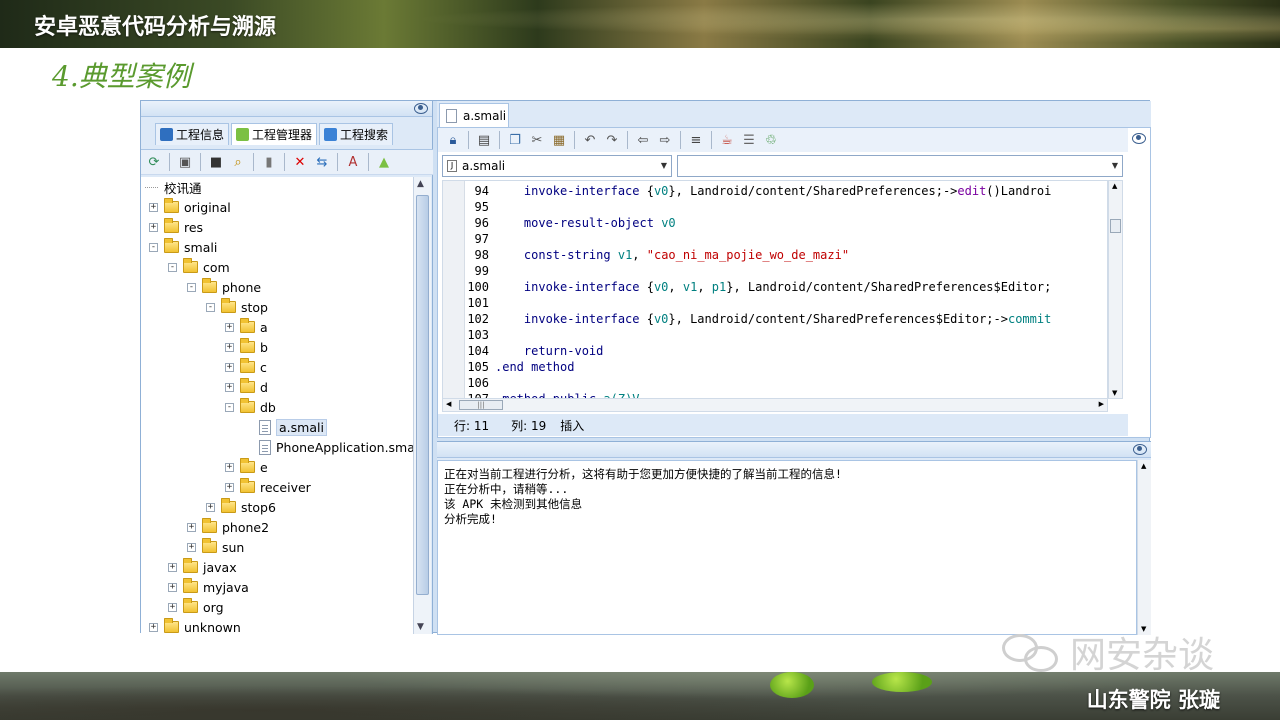 Image resolution: width=1280 pixels, height=720 pixels. Describe the element at coordinates (208, 587) in the screenshot. I see `tree-folder-node: + myjava` at that location.